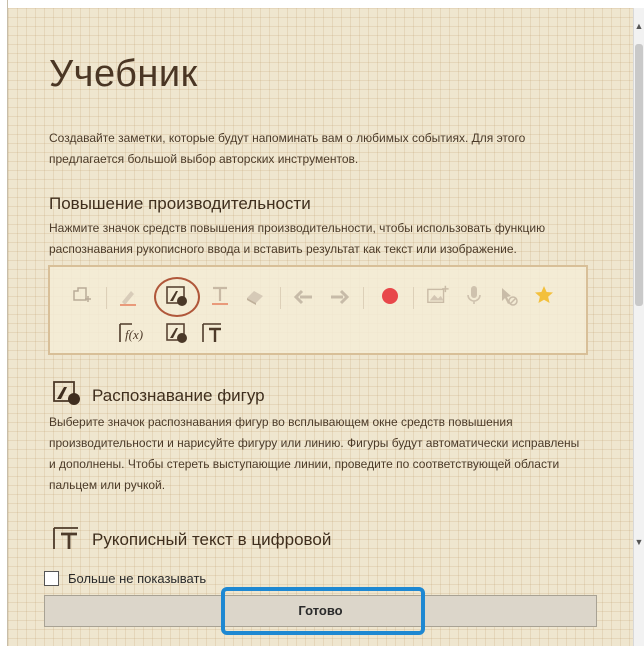 The width and height of the screenshot is (644, 646). What do you see at coordinates (178, 395) in the screenshot?
I see `shape-recognition-heading: Распознавание фигур` at bounding box center [178, 395].